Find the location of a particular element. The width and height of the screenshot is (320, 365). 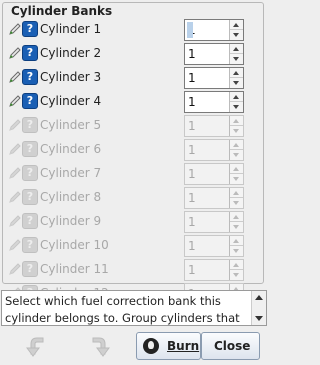

cylinder-label: Cylinder 2 is located at coordinates (71, 53).